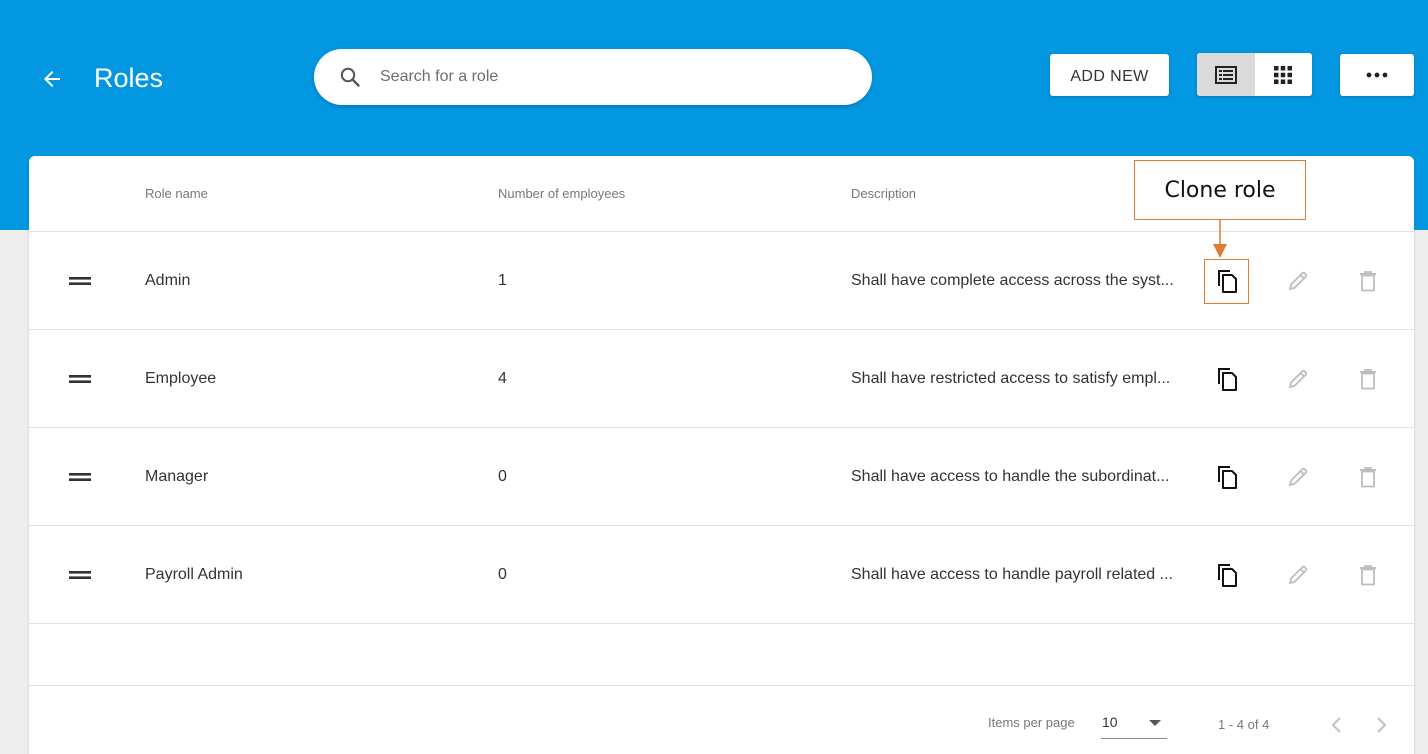  I want to click on more-horizontal-icon, so click(1377, 75).